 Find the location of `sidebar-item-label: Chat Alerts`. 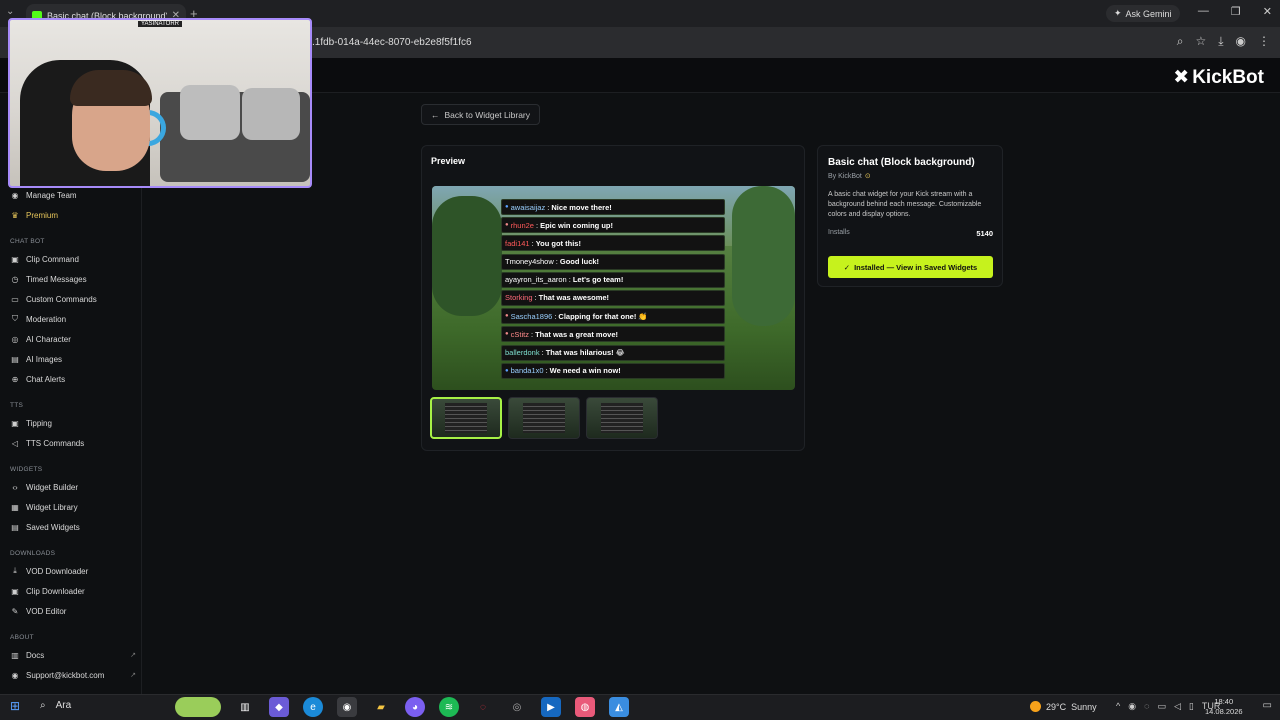

sidebar-item-label: Chat Alerts is located at coordinates (46, 379).